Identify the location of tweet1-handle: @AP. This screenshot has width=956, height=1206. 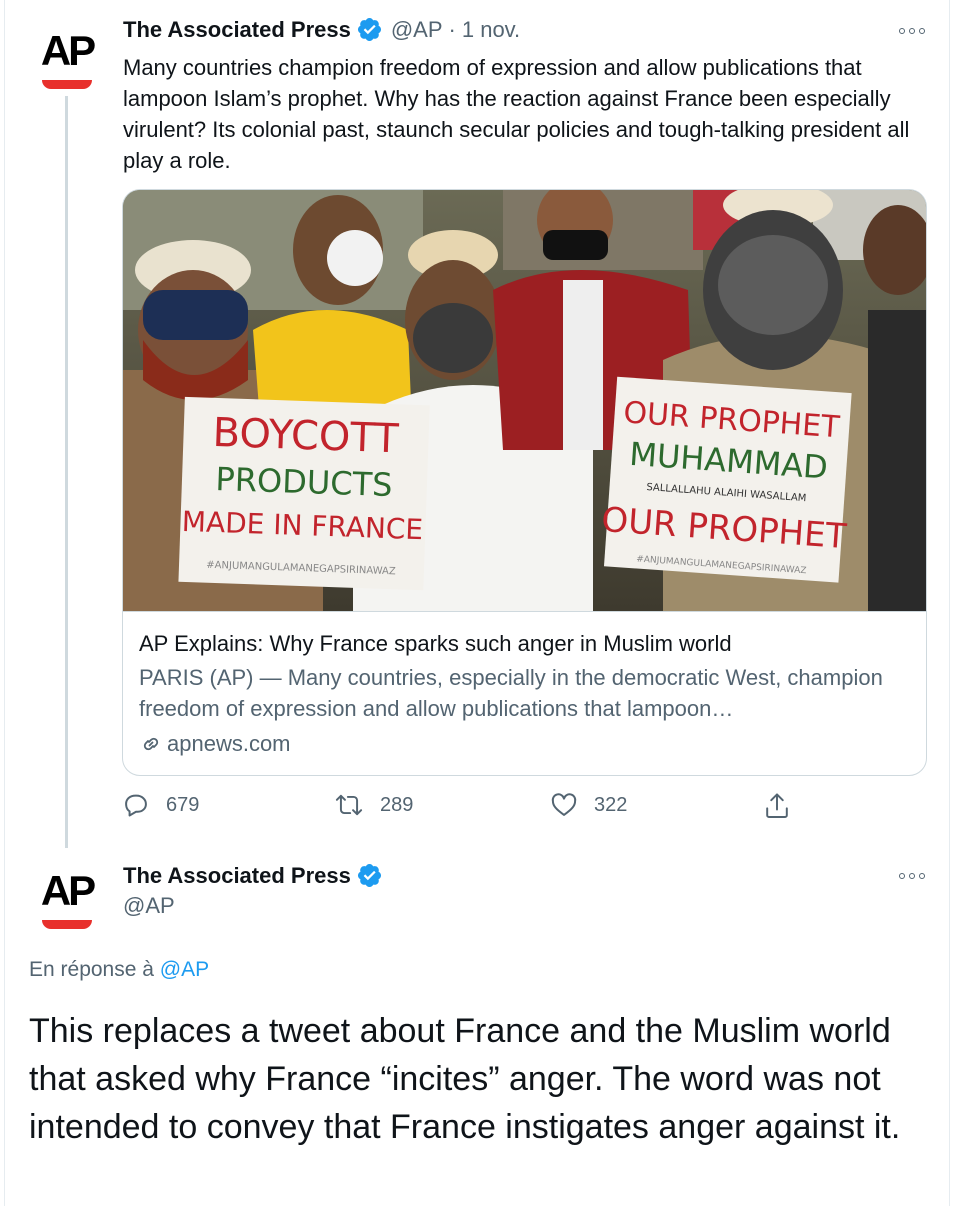
(417, 30).